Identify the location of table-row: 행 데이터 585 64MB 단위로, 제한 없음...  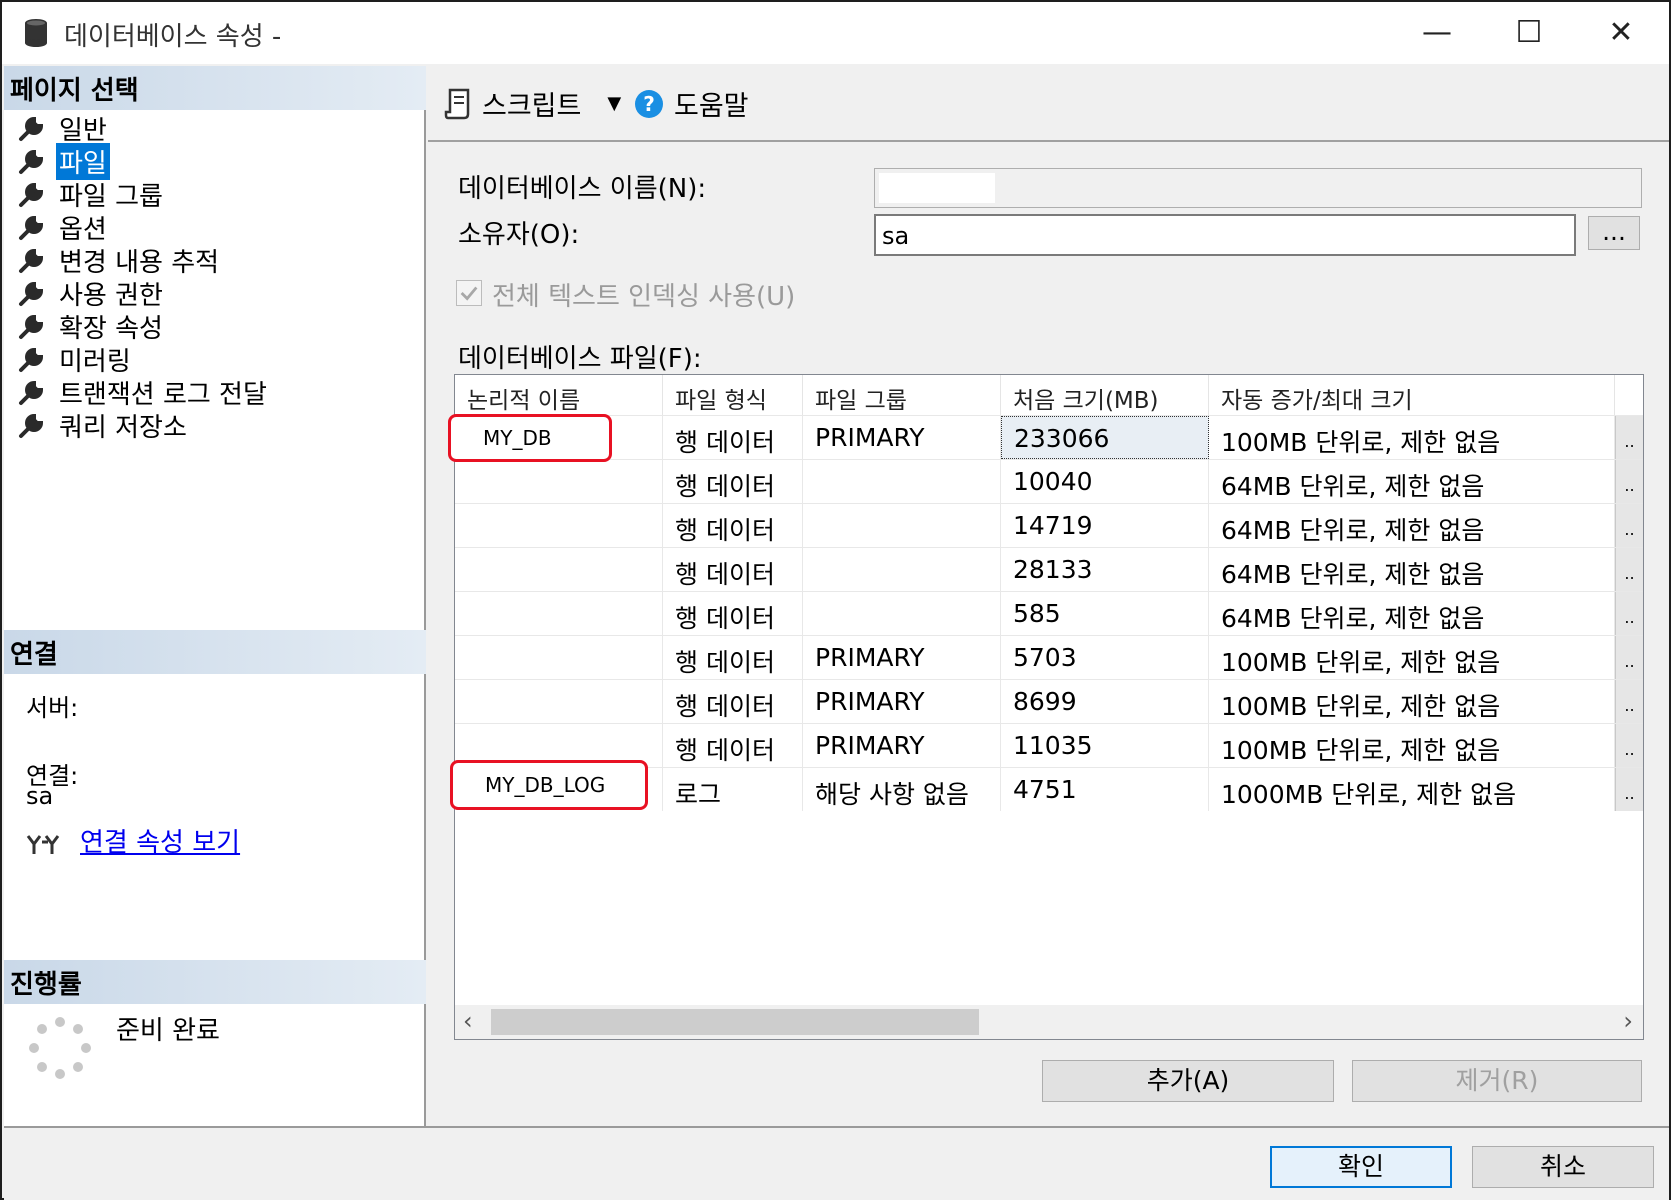
(1049, 613).